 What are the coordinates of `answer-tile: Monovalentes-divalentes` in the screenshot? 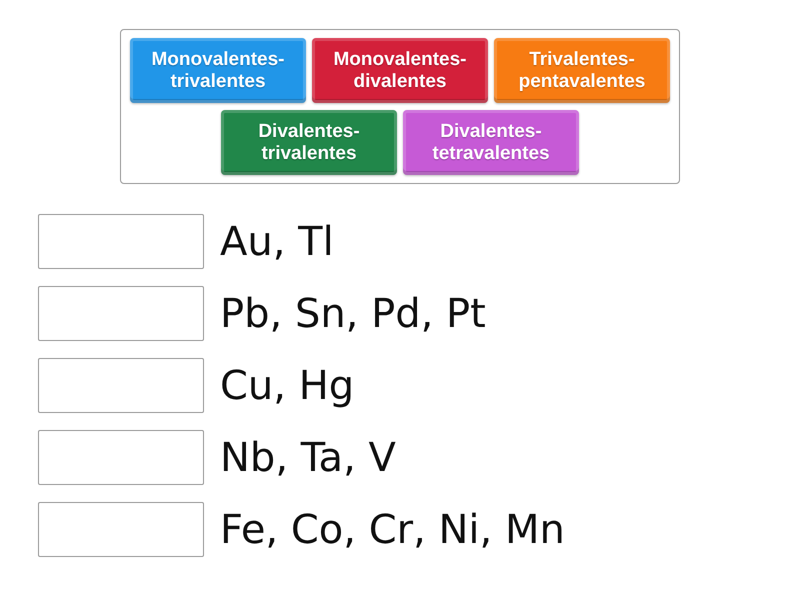 It's located at (400, 70).